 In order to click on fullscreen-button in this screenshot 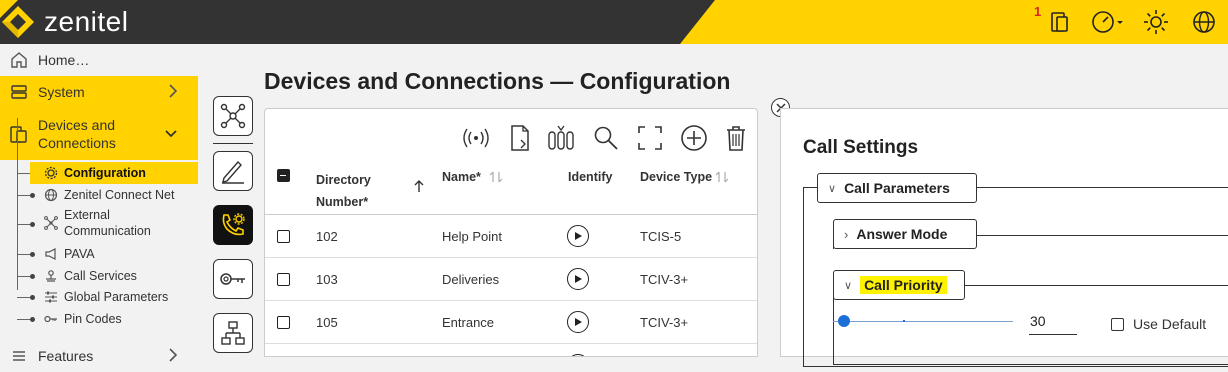, I will do `click(650, 138)`.